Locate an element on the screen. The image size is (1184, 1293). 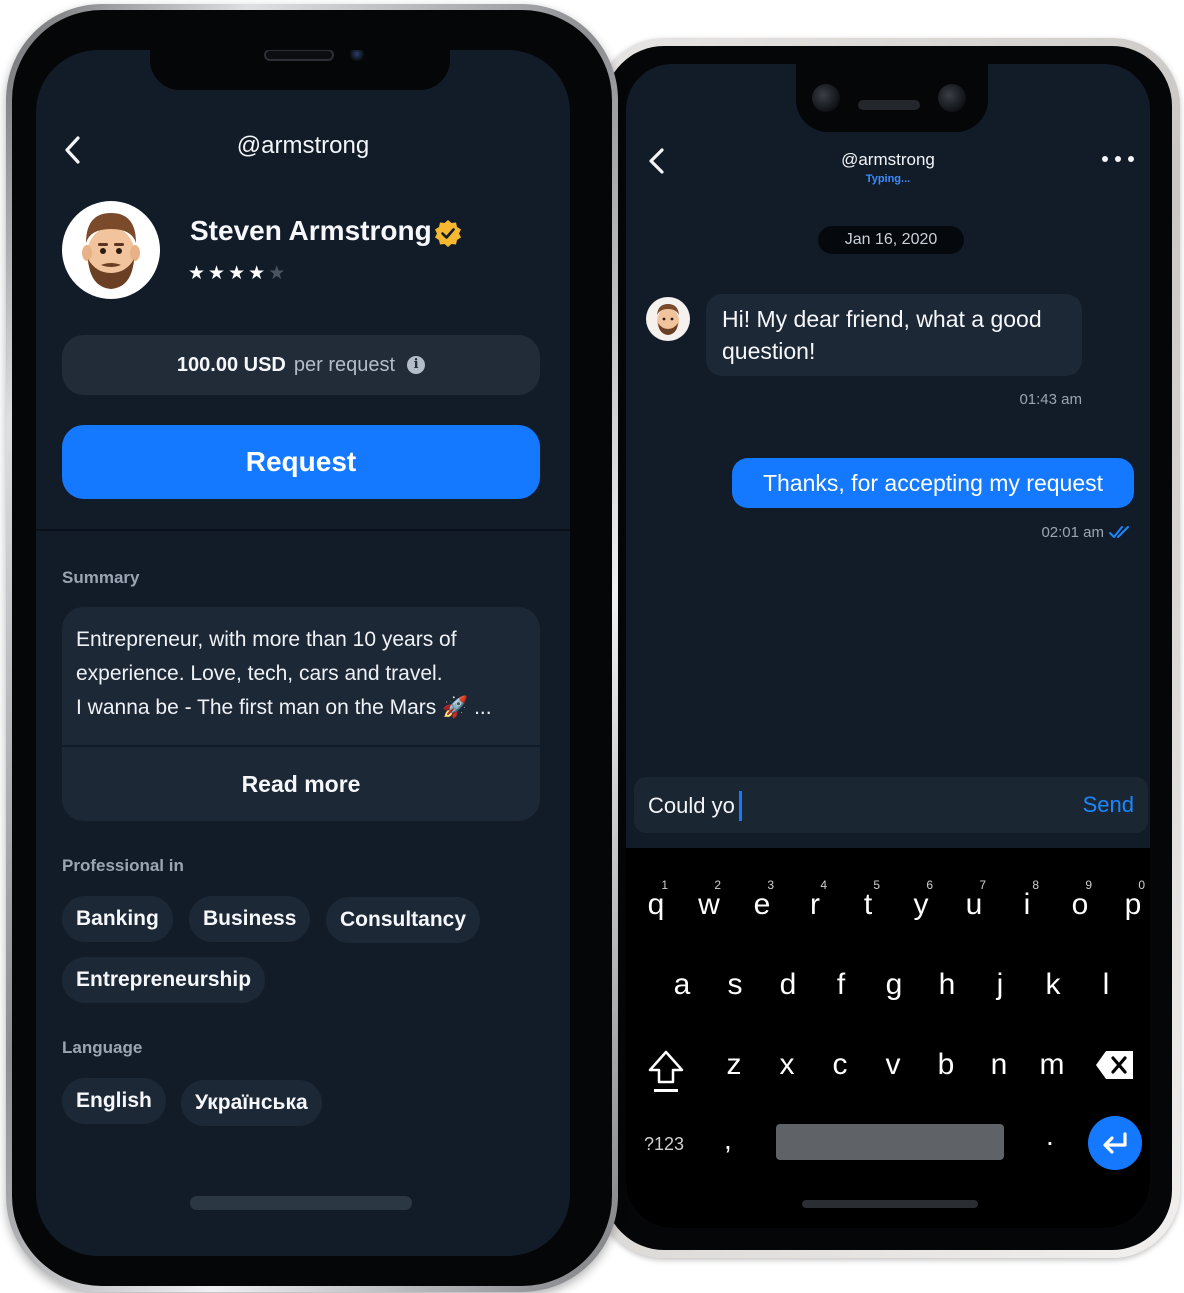
key-m: m is located at coordinates (1052, 1071).